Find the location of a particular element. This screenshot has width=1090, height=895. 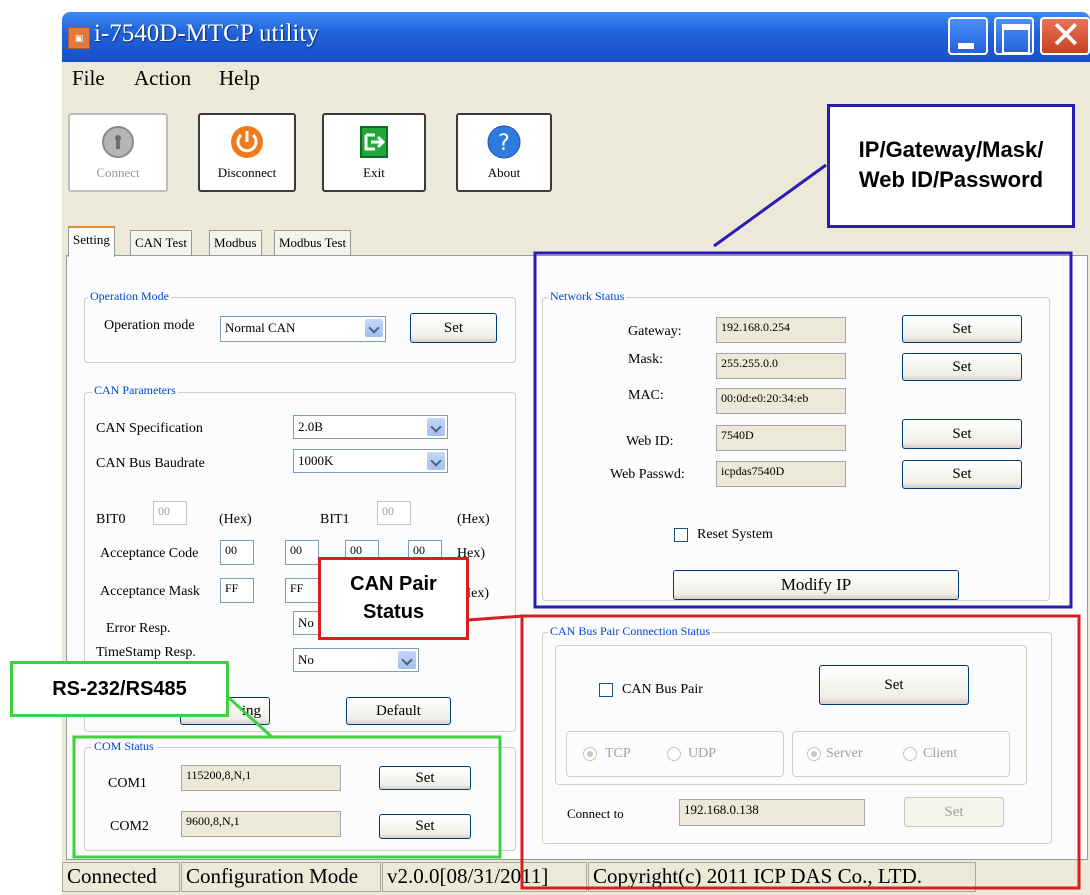

bit0-field: 00 is located at coordinates (170, 513).